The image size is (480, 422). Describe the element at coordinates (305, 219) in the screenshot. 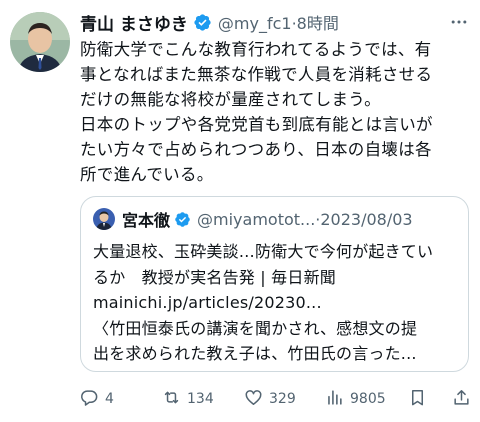

I see `quoted-author-handle-date: @miyamotot...·2023/08/03` at that location.